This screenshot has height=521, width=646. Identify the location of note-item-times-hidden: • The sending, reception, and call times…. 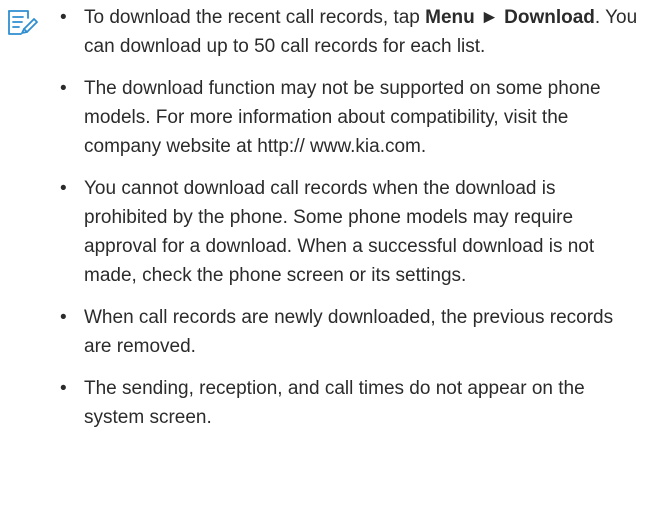
(350, 403).